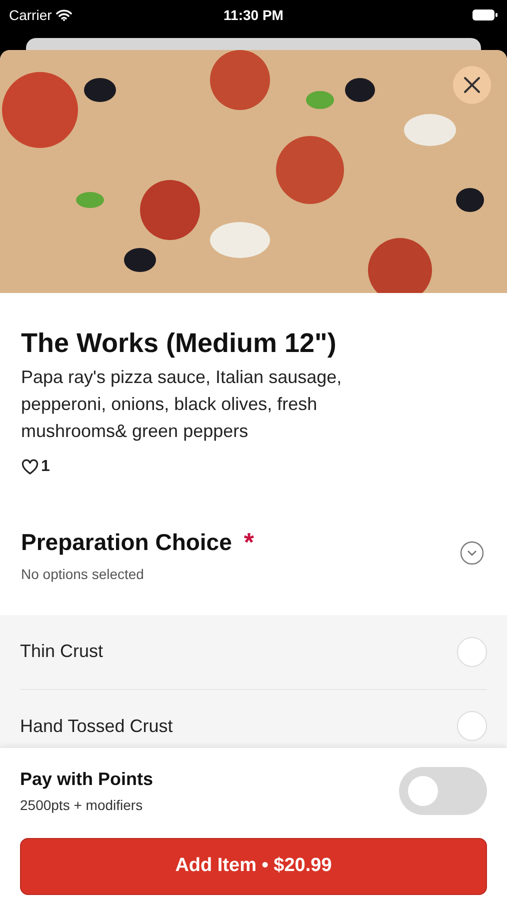 The width and height of the screenshot is (507, 900). What do you see at coordinates (253, 651) in the screenshot?
I see `option-row: Thin Crust` at bounding box center [253, 651].